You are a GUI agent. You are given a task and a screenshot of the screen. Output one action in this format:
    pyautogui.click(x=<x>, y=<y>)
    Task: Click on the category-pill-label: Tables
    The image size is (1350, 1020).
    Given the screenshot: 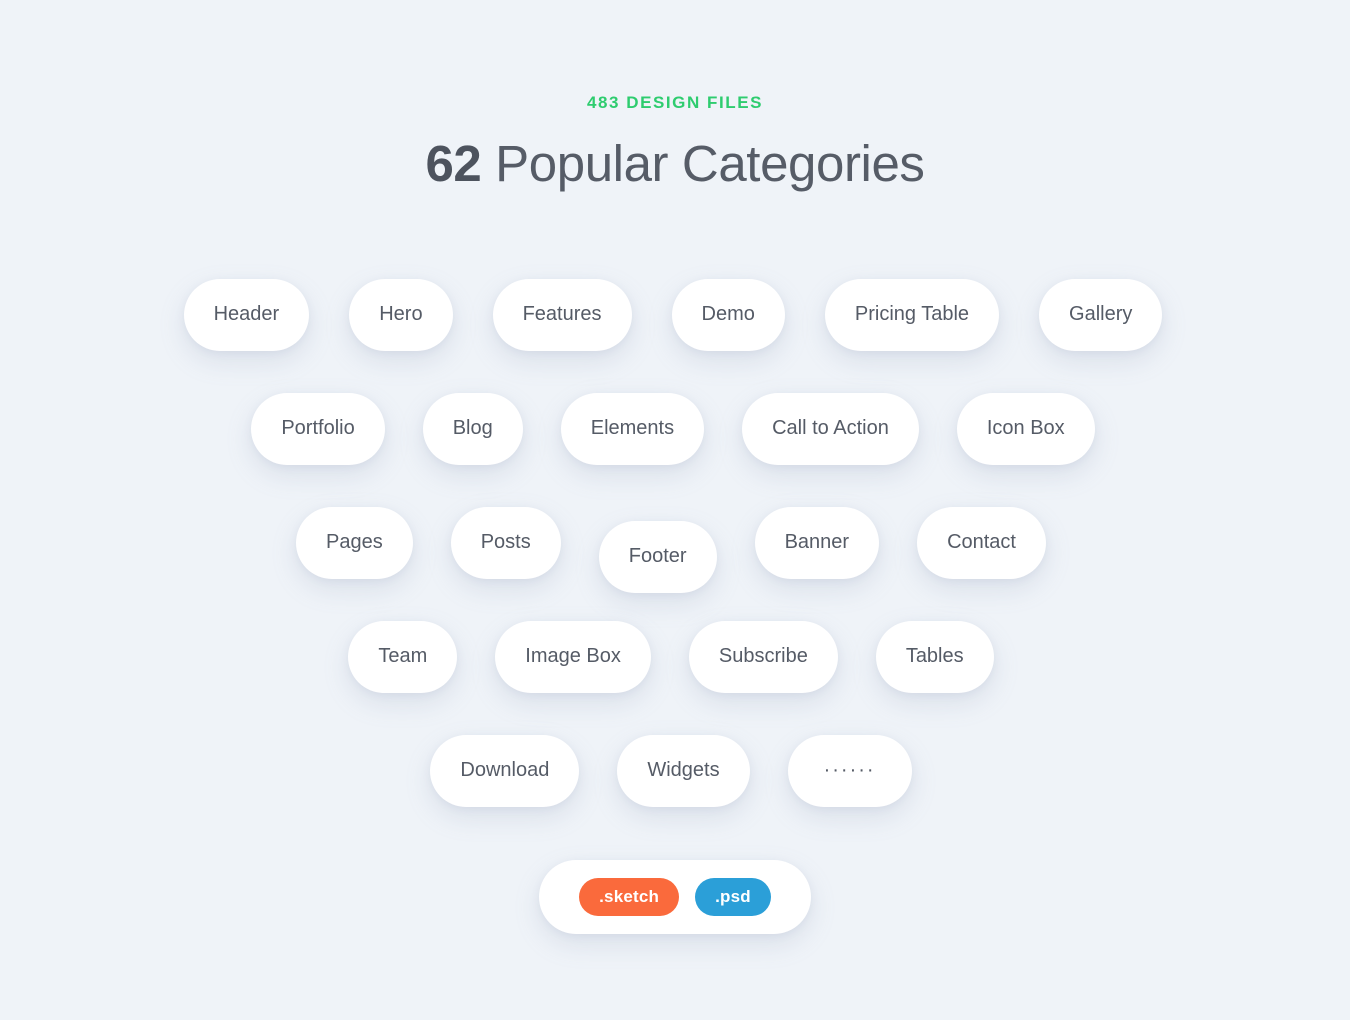 What is the action you would take?
    pyautogui.click(x=934, y=656)
    